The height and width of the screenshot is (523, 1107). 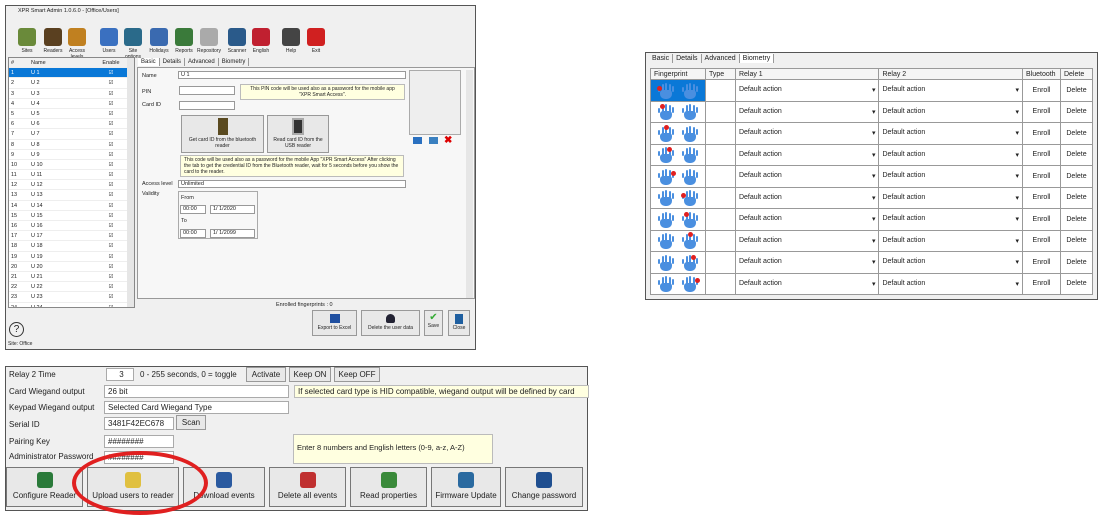 What do you see at coordinates (232, 209) in the screenshot?
I see `from-date: 1/ 1/2020` at bounding box center [232, 209].